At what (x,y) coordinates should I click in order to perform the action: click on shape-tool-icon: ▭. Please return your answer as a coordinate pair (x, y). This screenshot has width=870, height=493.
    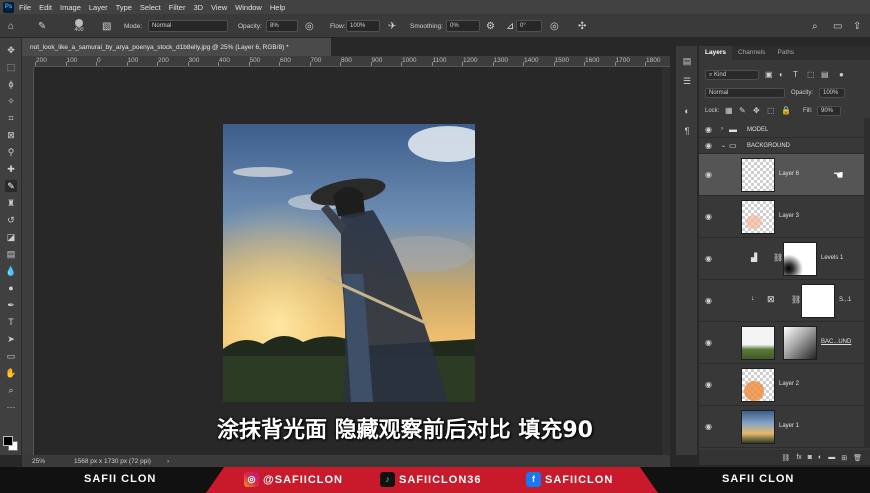
    Looking at the image, I should click on (11, 356).